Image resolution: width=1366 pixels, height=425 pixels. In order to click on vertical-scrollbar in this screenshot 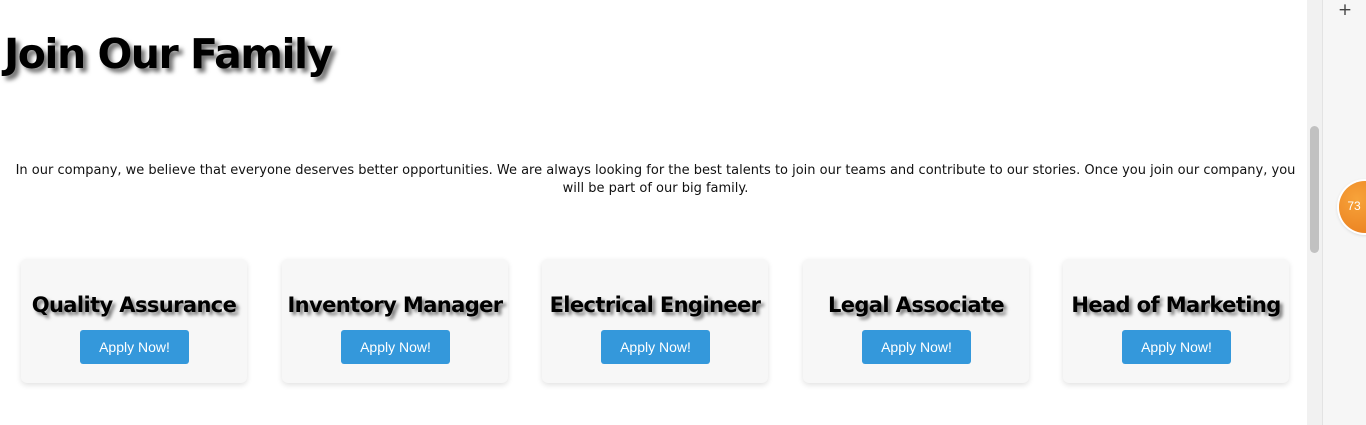, I will do `click(1314, 212)`.